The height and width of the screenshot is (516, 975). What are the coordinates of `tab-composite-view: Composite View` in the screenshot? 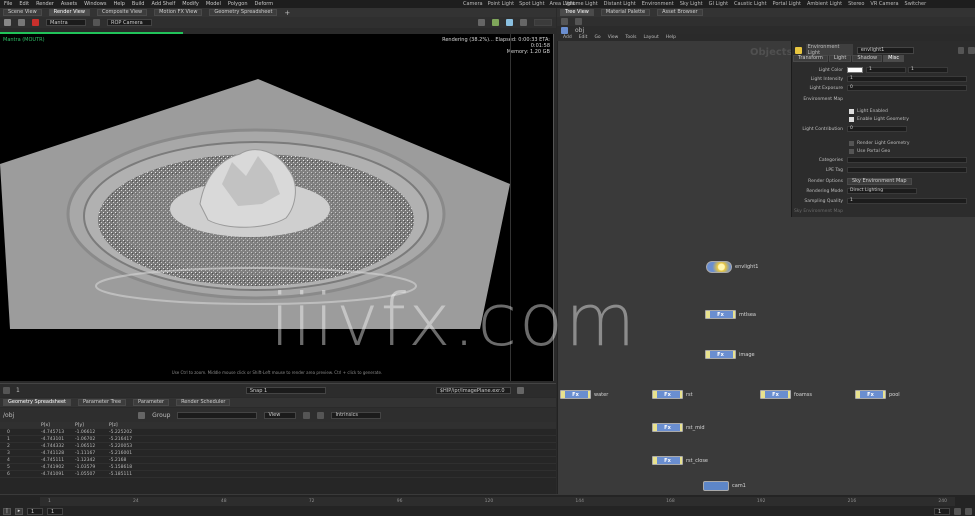 It's located at (122, 12).